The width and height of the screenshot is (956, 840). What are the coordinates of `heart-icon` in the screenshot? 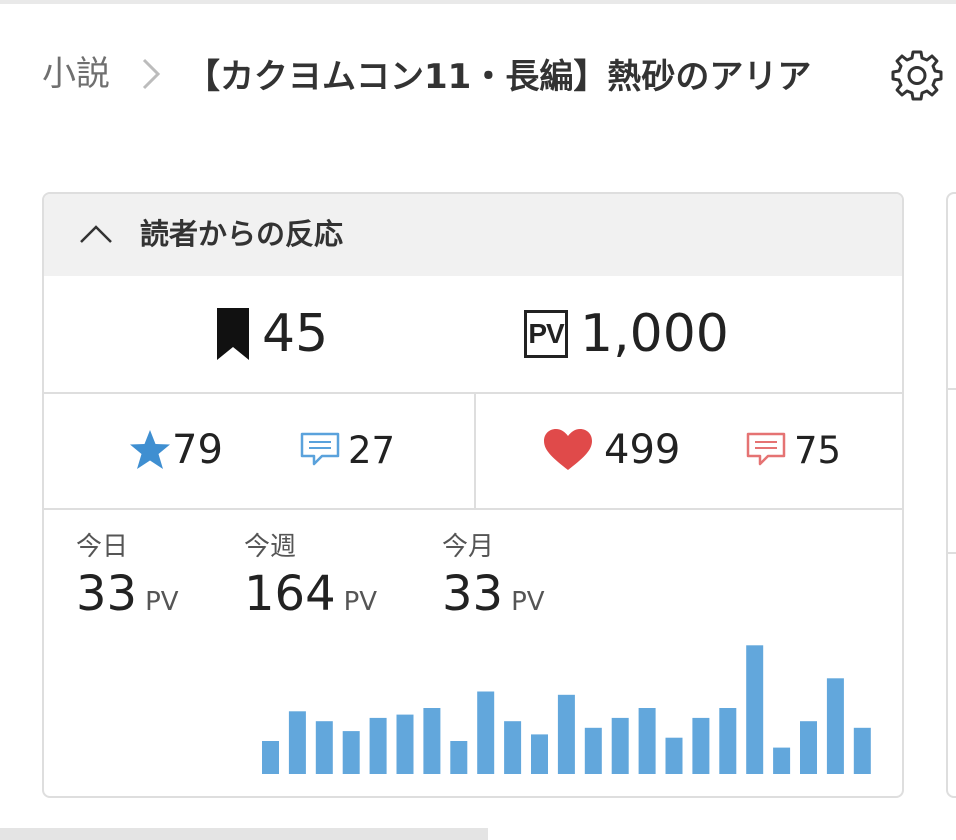 It's located at (568, 449).